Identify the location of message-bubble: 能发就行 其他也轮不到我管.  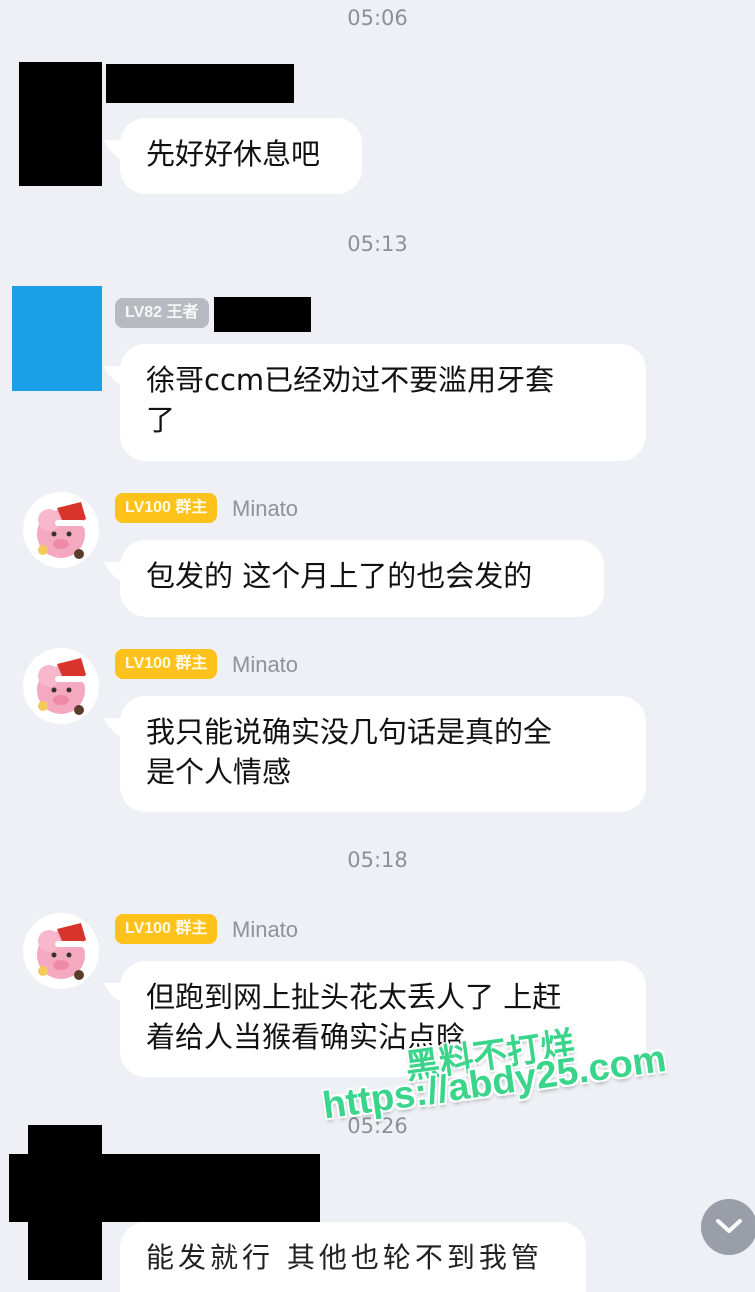
(353, 1257).